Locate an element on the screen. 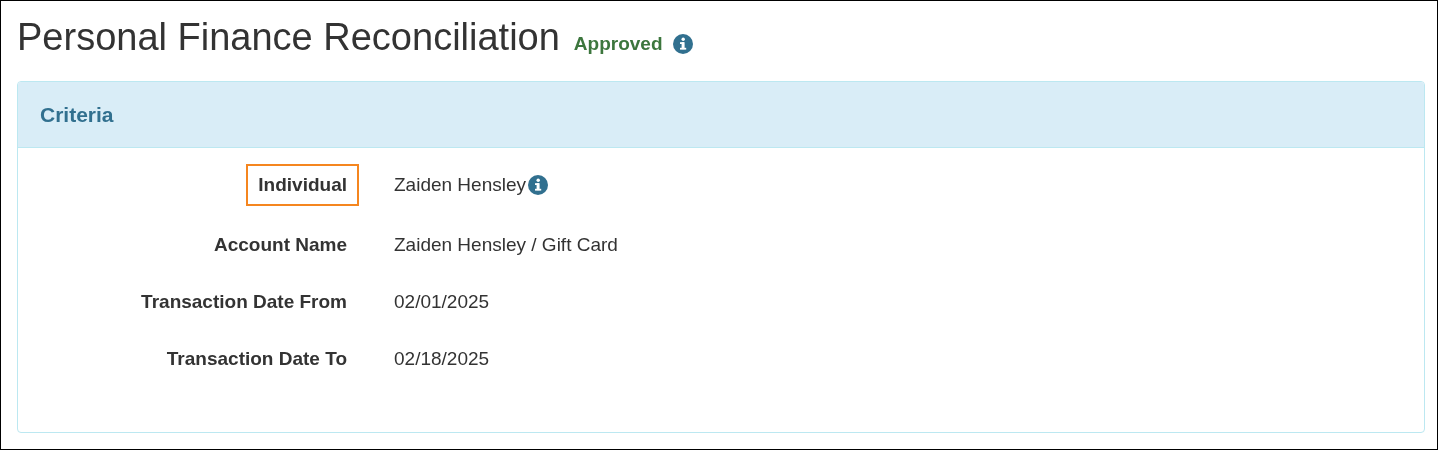 Image resolution: width=1438 pixels, height=450 pixels. field-label: Transaction Date From is located at coordinates (244, 301).